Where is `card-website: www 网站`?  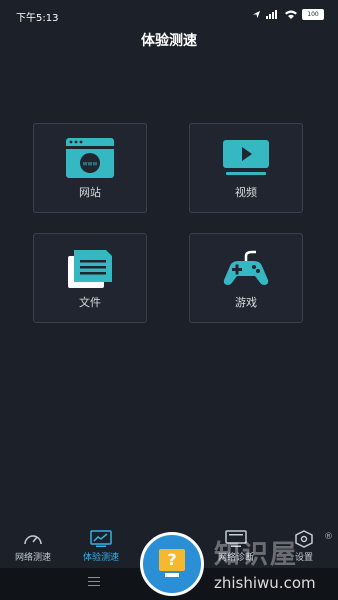 card-website: www 网站 is located at coordinates (90, 168).